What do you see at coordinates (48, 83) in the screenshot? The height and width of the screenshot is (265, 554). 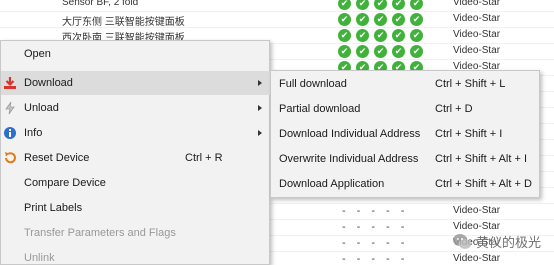 I see `menu-item-label: Download` at bounding box center [48, 83].